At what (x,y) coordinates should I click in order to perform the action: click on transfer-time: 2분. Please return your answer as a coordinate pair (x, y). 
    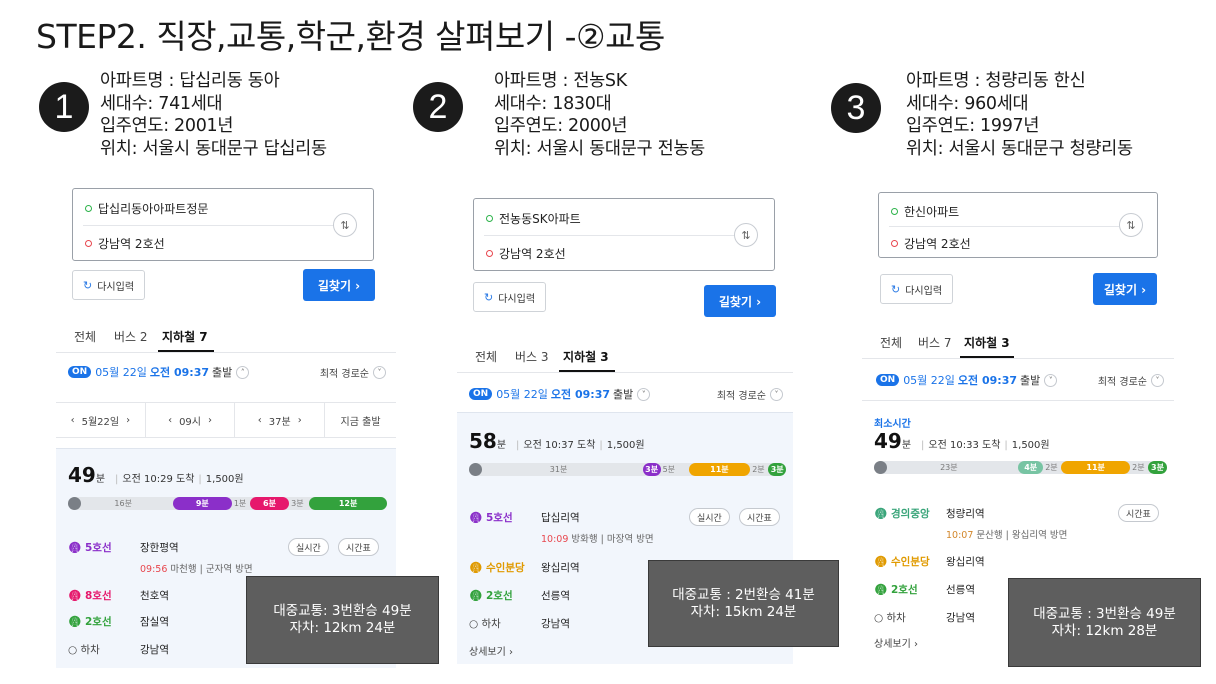
    Looking at the image, I should click on (758, 469).